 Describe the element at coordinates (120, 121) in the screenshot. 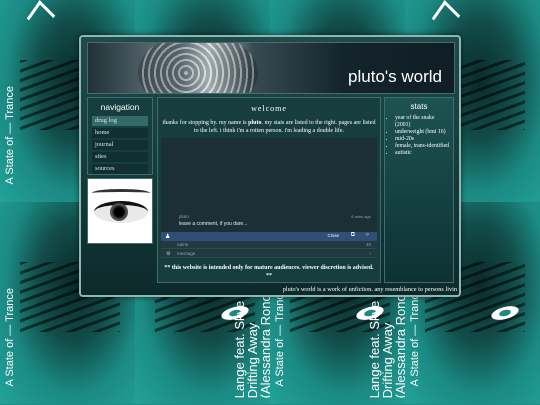

I see `nav-item-drug-log: drug log` at that location.